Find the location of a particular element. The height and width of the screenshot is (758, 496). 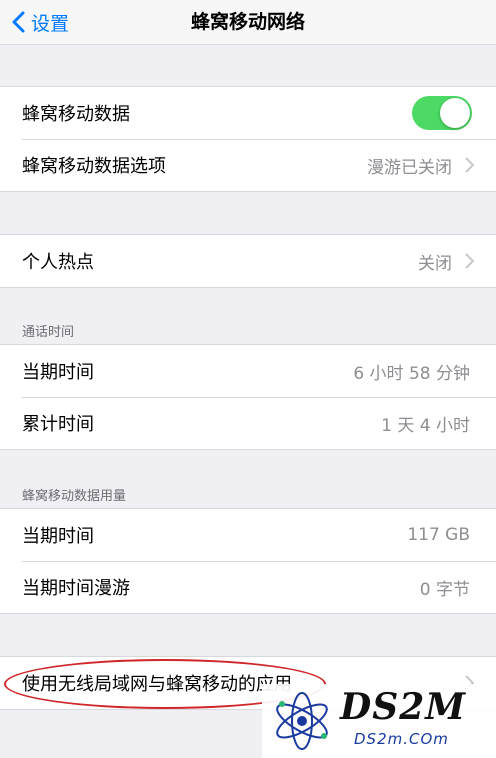

watermark-sub: DS2m.COm is located at coordinates (401, 739).